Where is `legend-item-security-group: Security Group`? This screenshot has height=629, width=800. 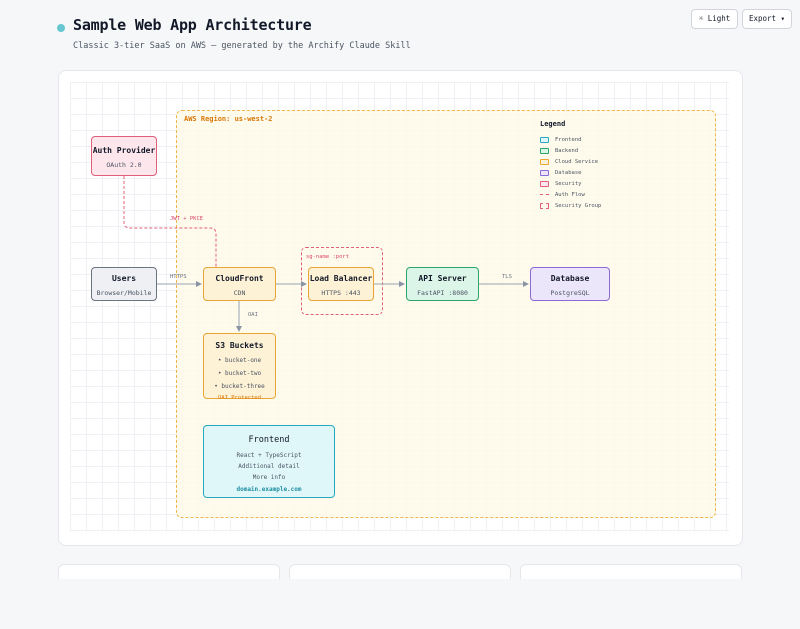
legend-item-security-group: Security Group is located at coordinates (595, 205).